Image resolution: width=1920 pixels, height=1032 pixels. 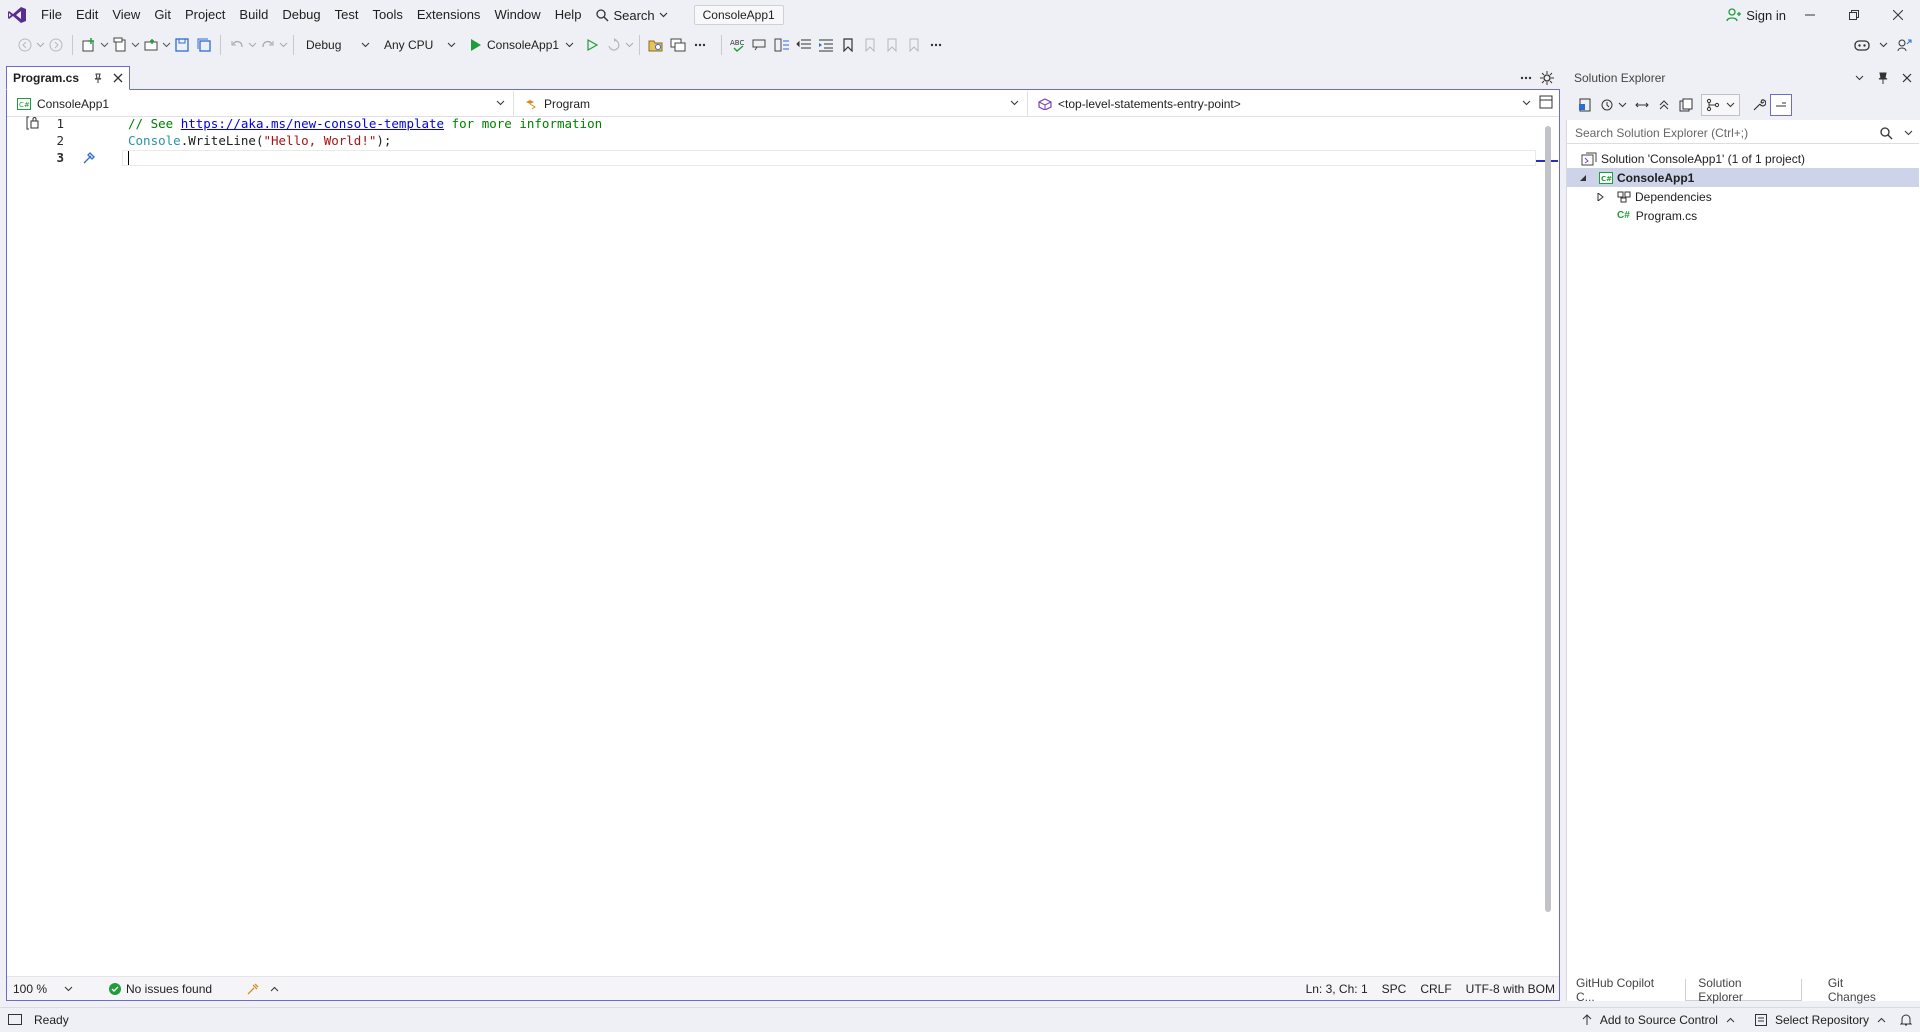 I want to click on add-item-button, so click(x=120, y=45).